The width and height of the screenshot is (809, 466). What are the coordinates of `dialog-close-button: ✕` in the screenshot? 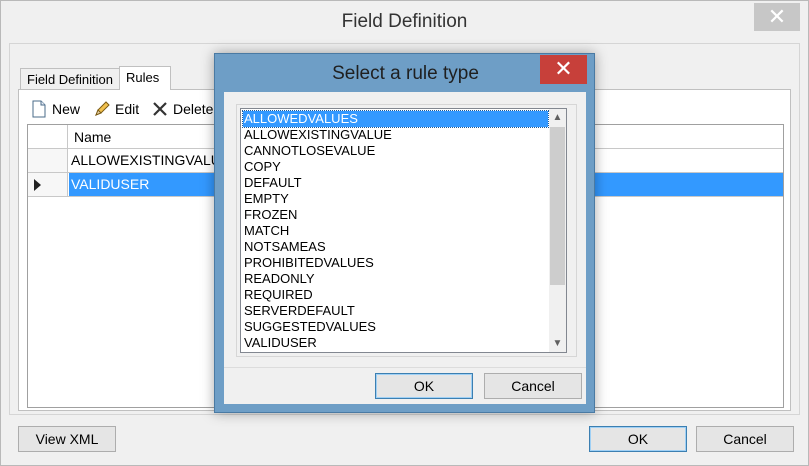 It's located at (563, 69).